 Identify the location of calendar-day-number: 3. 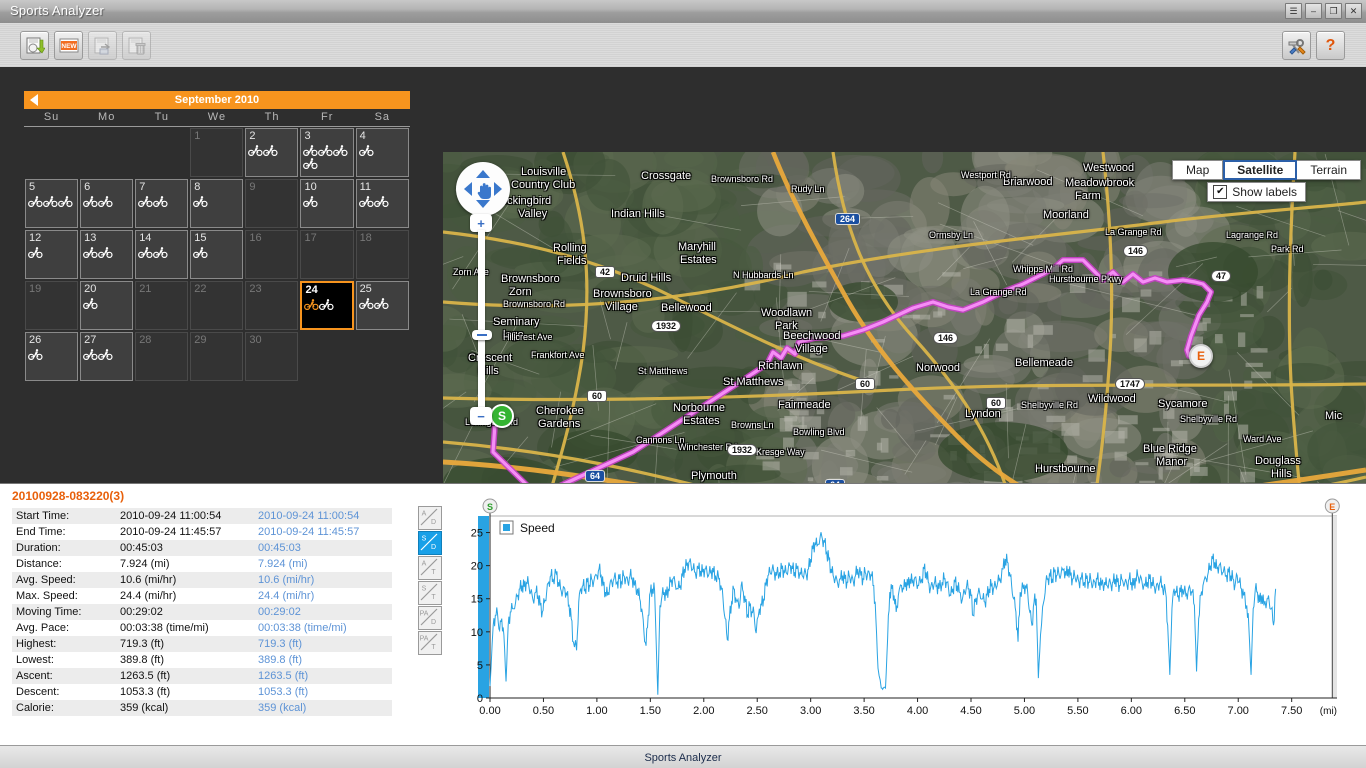
(307, 136).